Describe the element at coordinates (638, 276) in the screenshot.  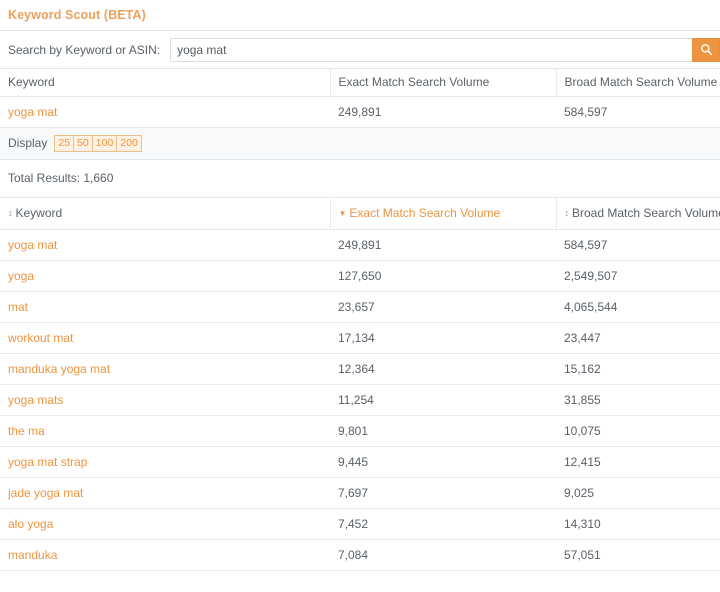
I see `cell-broad: 2,549,507` at that location.